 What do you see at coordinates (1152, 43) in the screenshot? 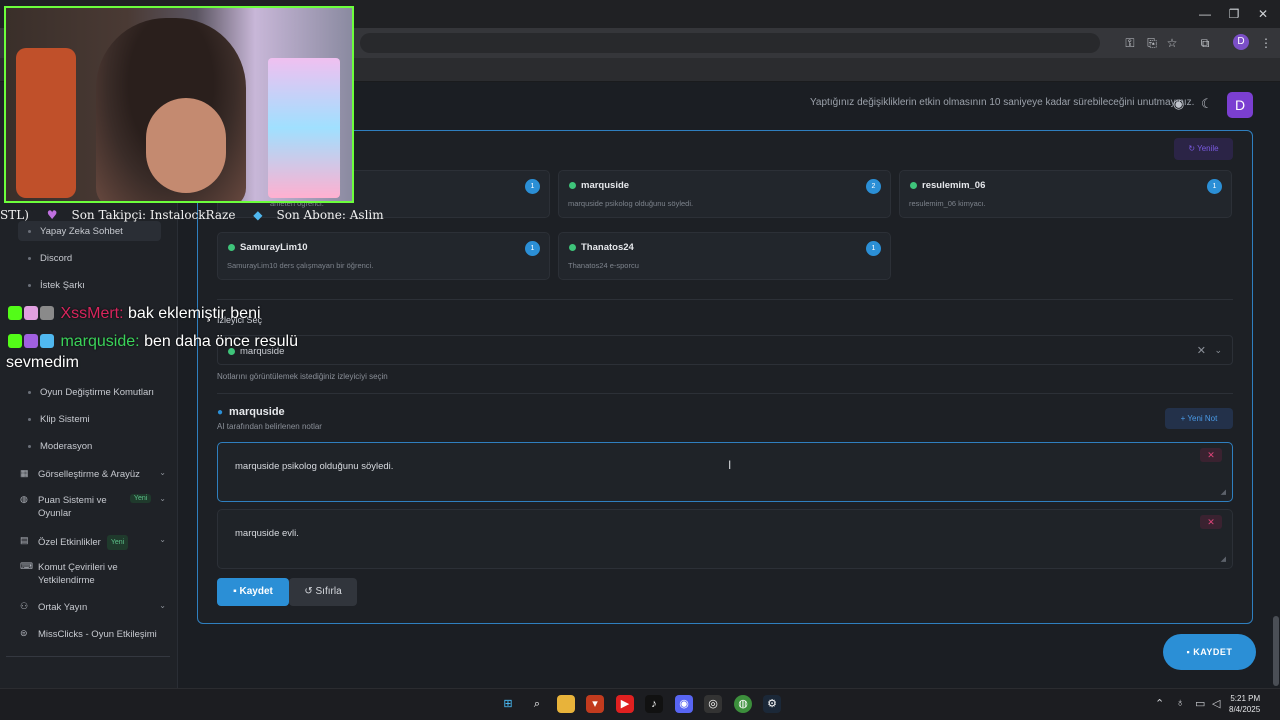
I see `install-icon: ⎘` at bounding box center [1152, 43].